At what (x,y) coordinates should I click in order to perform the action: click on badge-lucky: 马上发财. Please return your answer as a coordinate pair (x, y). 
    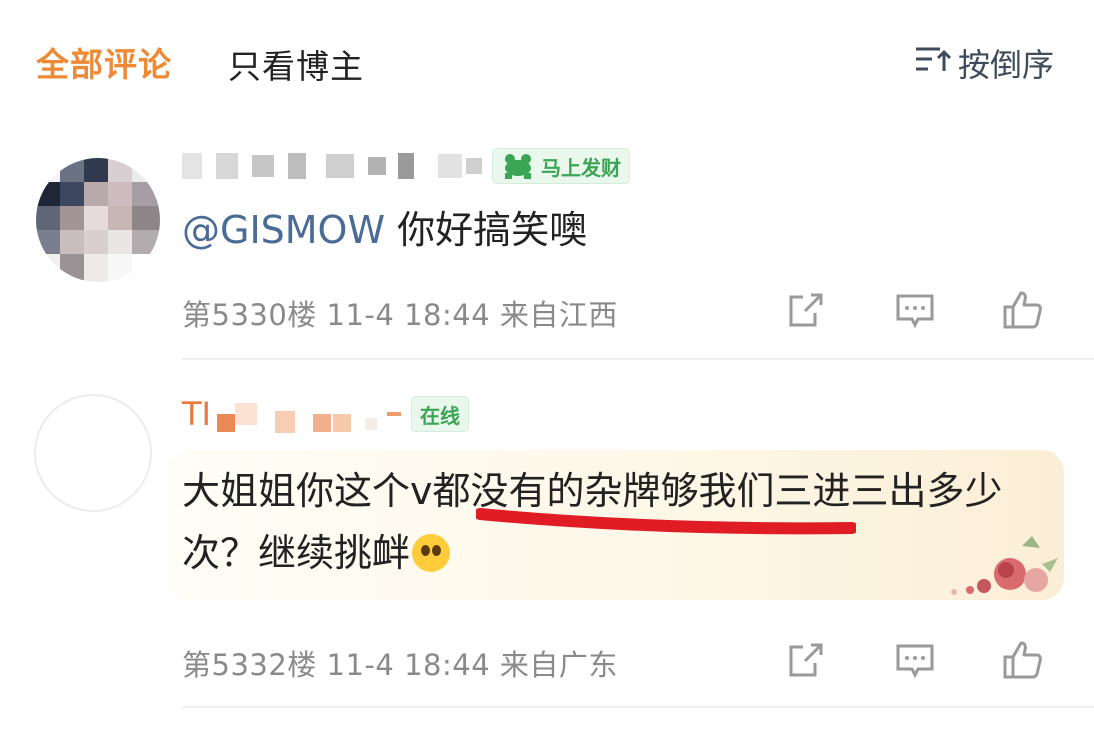
    Looking at the image, I should click on (561, 166).